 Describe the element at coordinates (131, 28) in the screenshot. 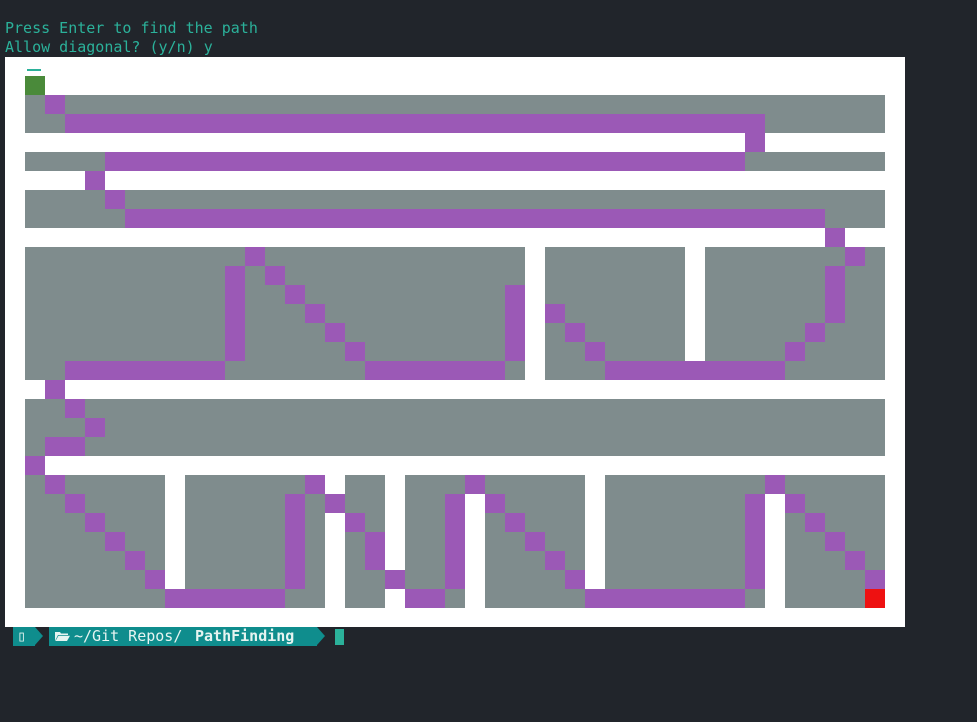

I see `terminal-line-instruction: Press Enter to find the path` at that location.